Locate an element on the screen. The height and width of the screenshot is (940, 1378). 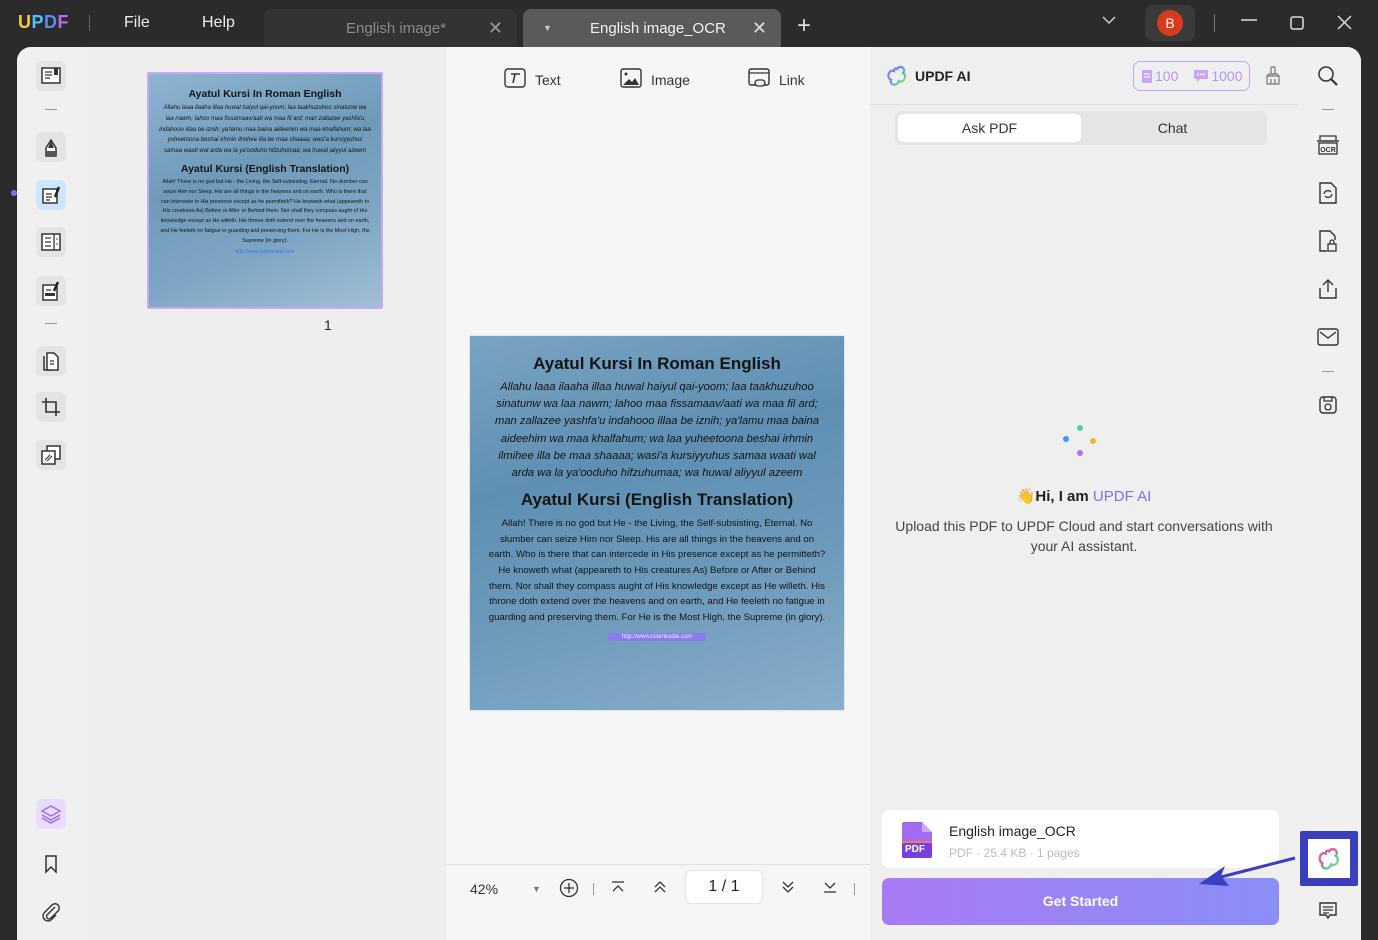
attachment-icon is located at coordinates (51, 912).